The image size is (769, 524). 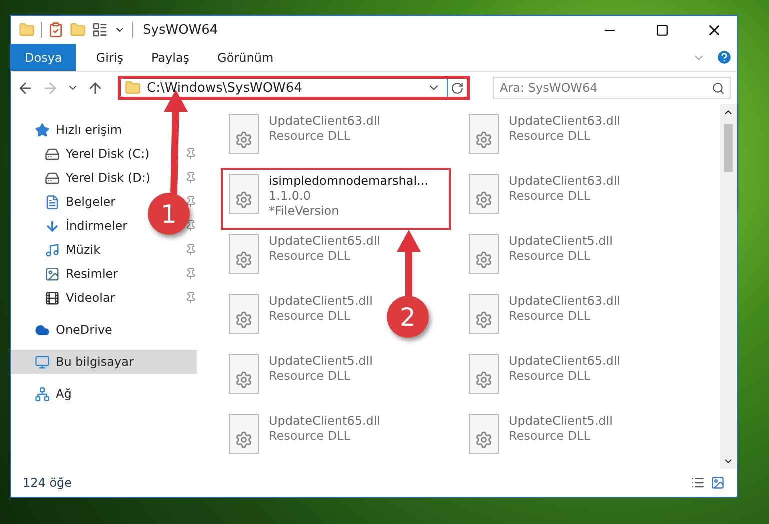 What do you see at coordinates (73, 226) in the screenshot?
I see `sidebar-item: İndirmeler` at bounding box center [73, 226].